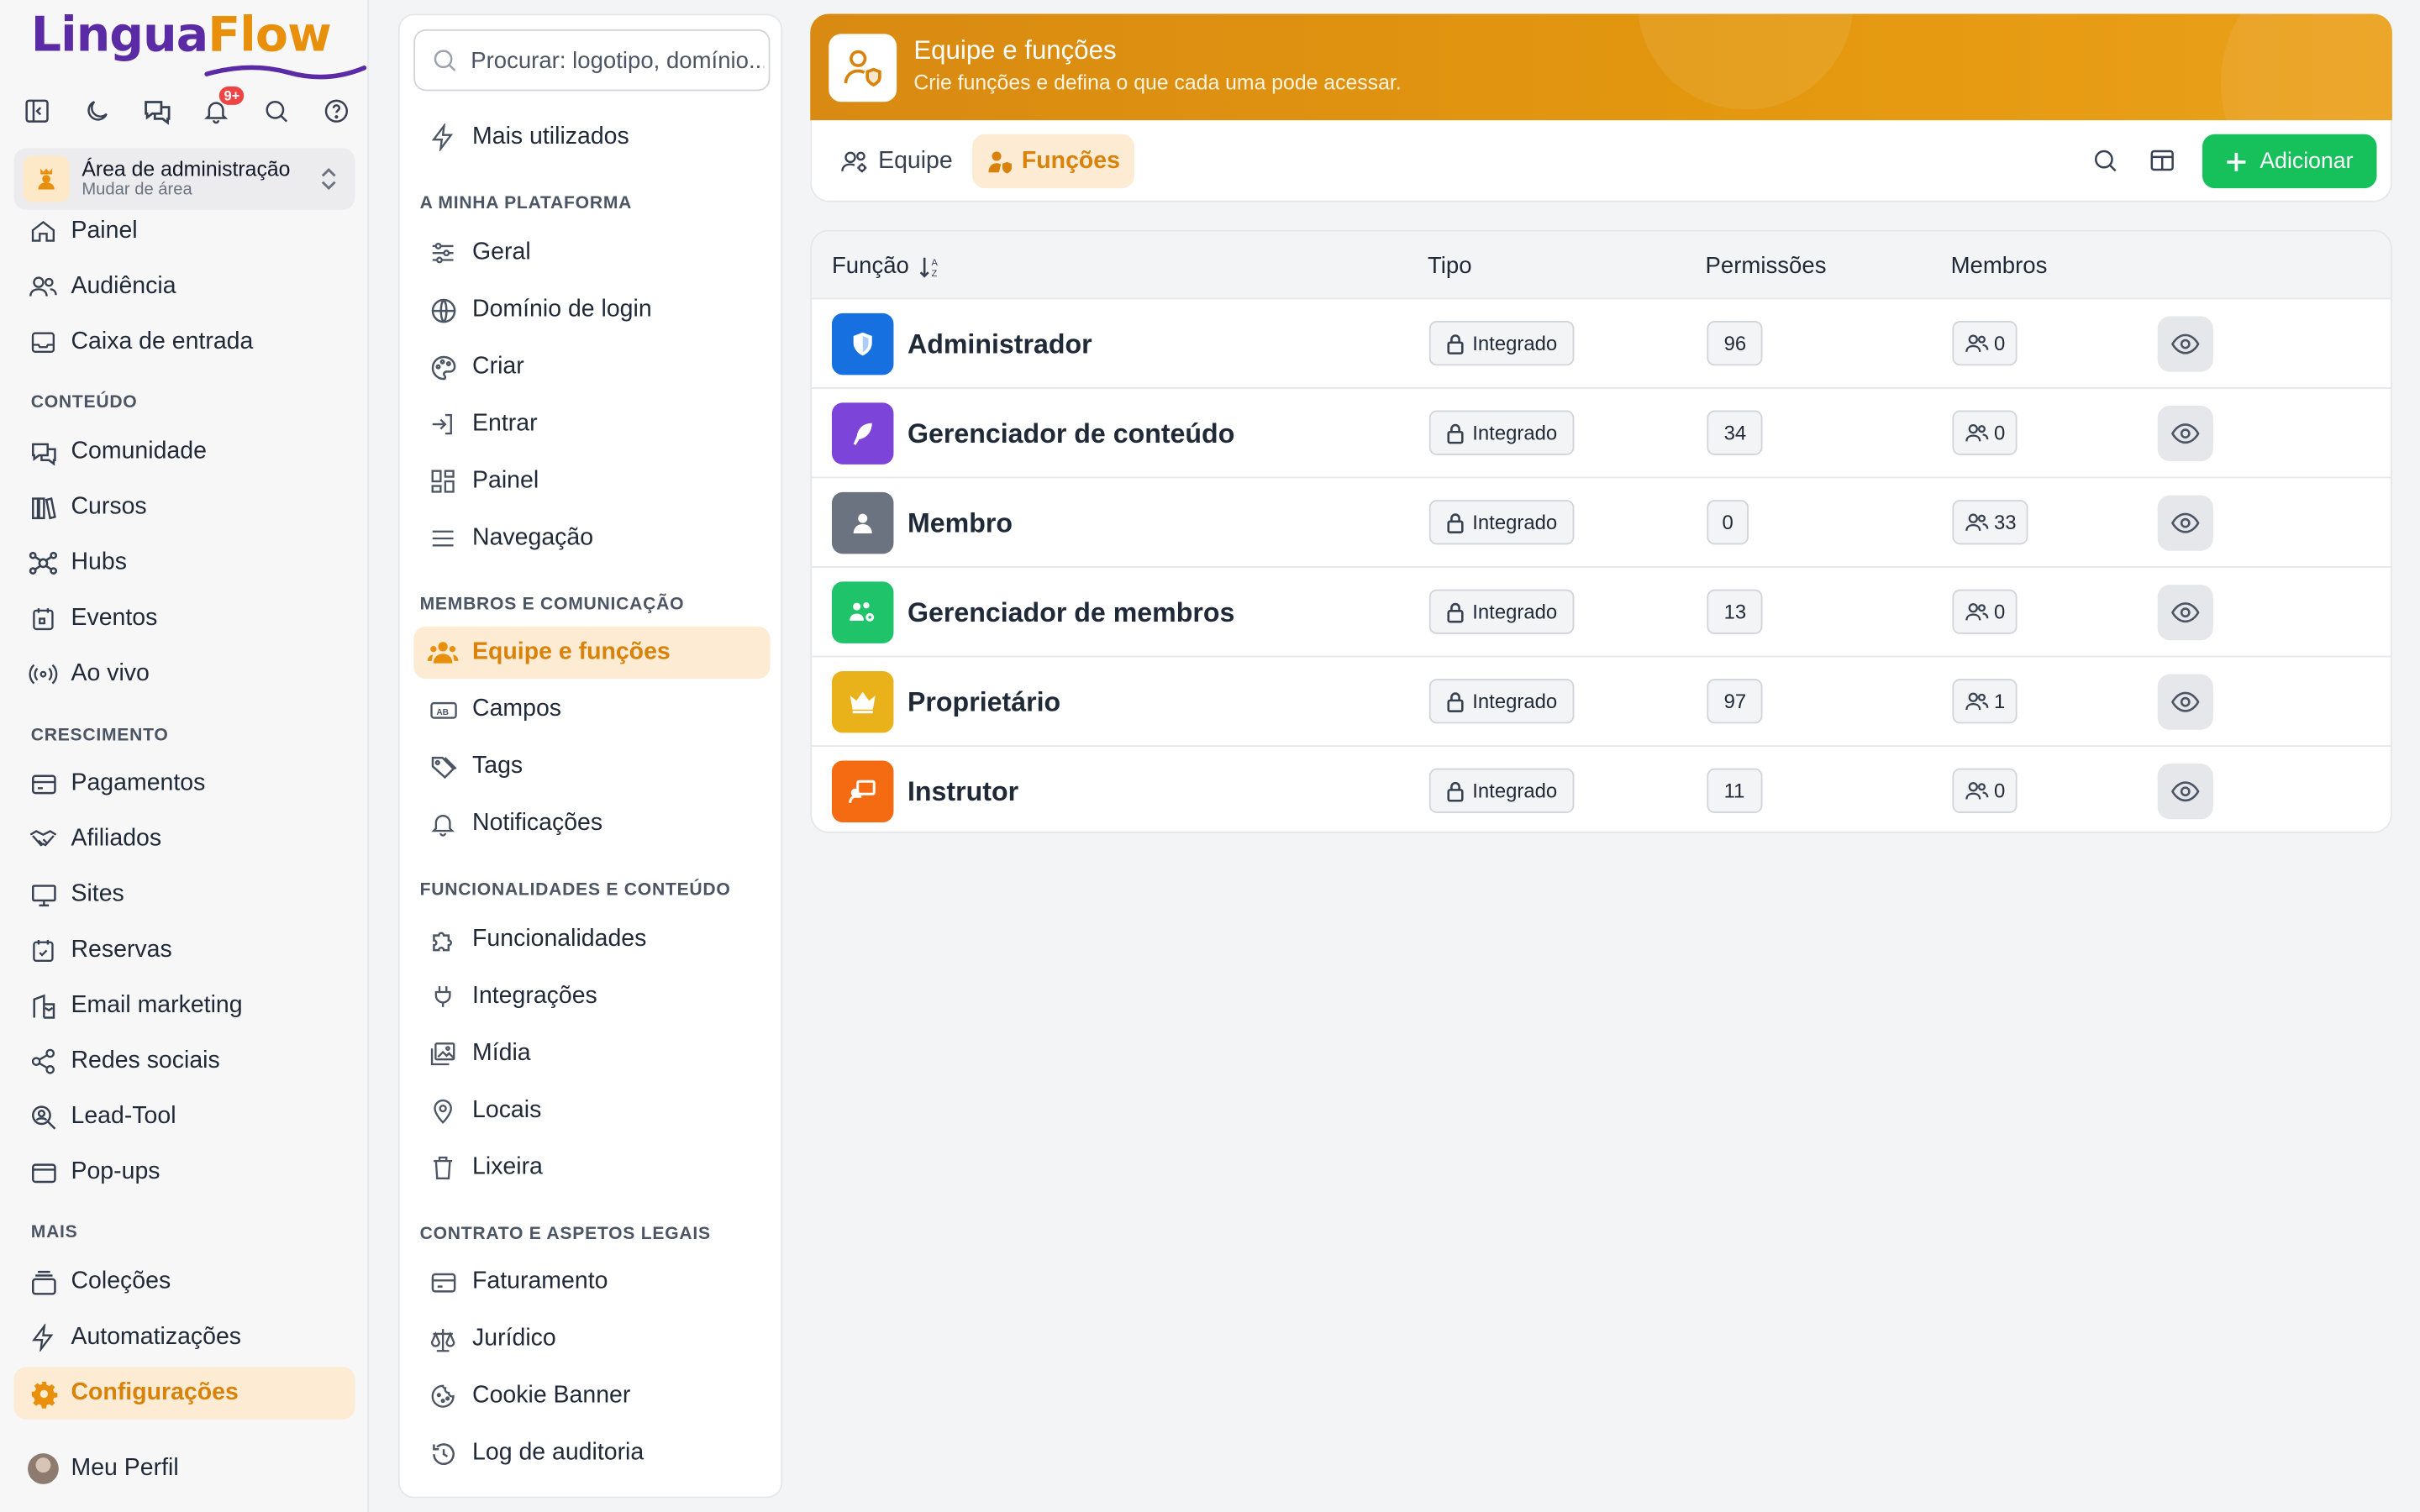 This screenshot has height=1512, width=2420. Describe the element at coordinates (184, 618) in the screenshot. I see `nav-item-eventos: Eventos` at that location.